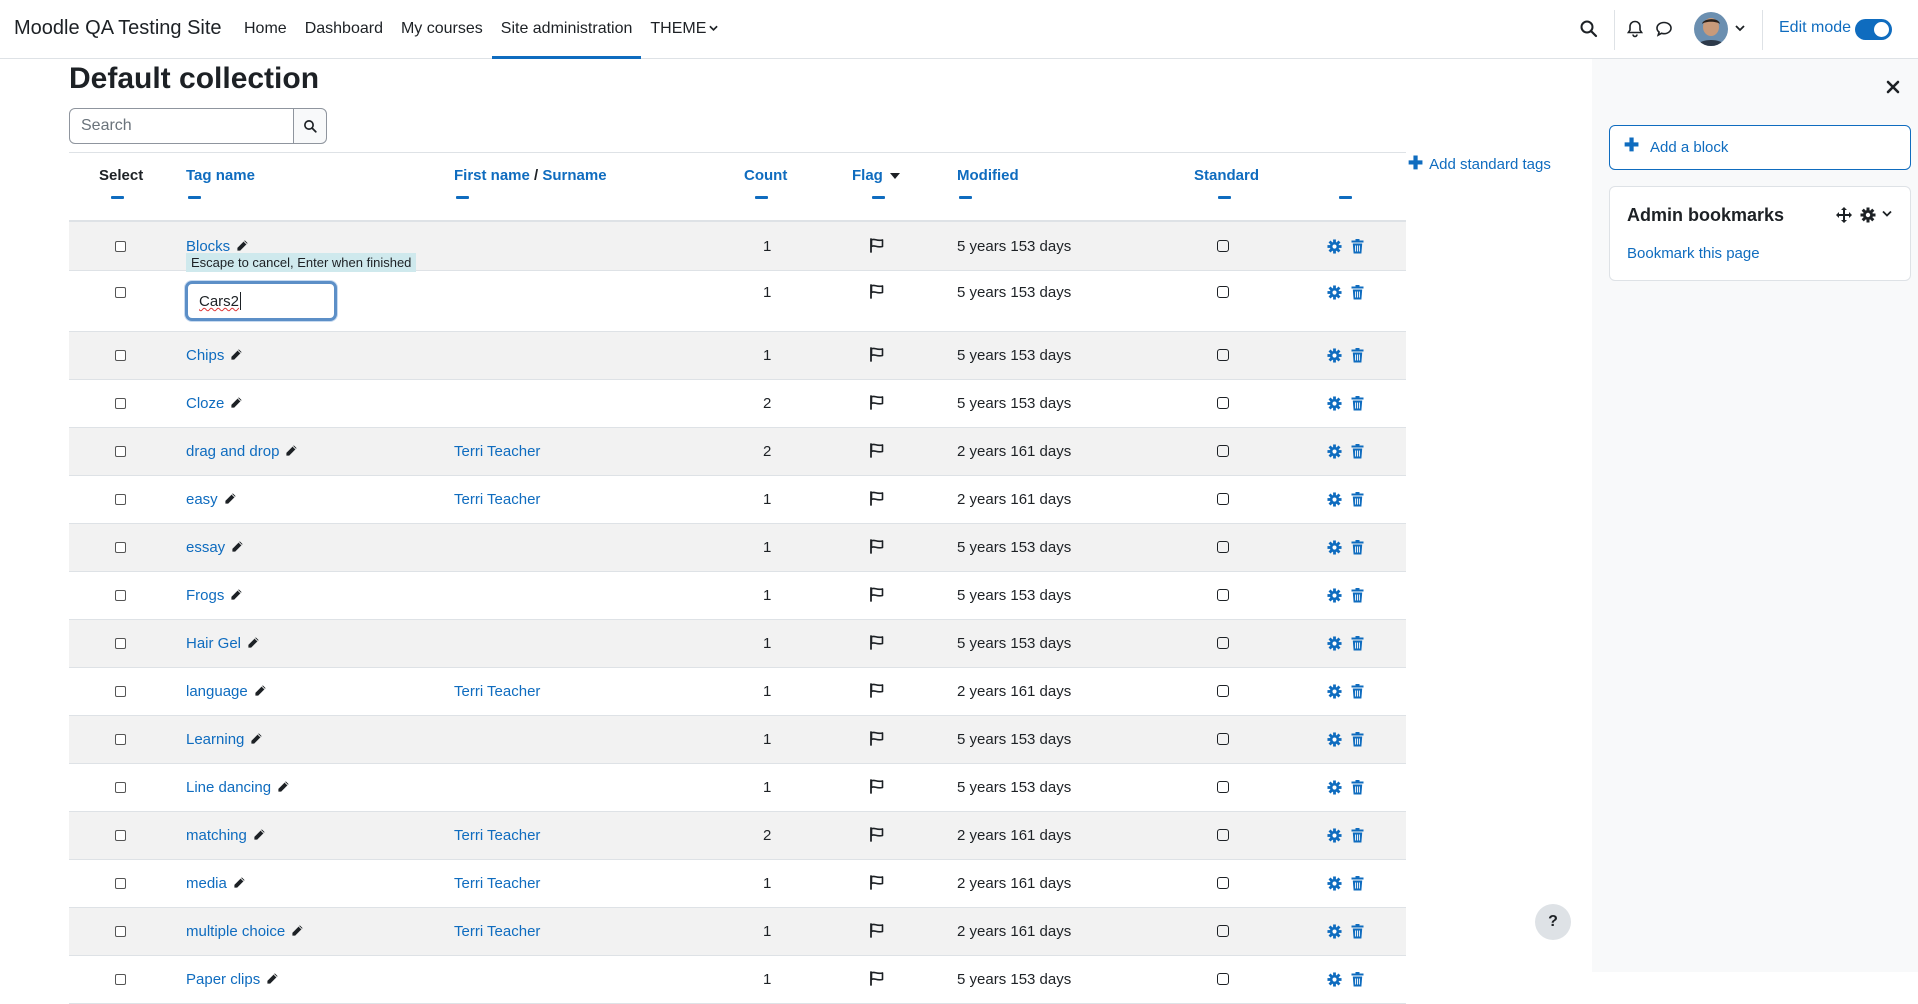 The image size is (1918, 1004). I want to click on tag-name-link: language, so click(217, 691).